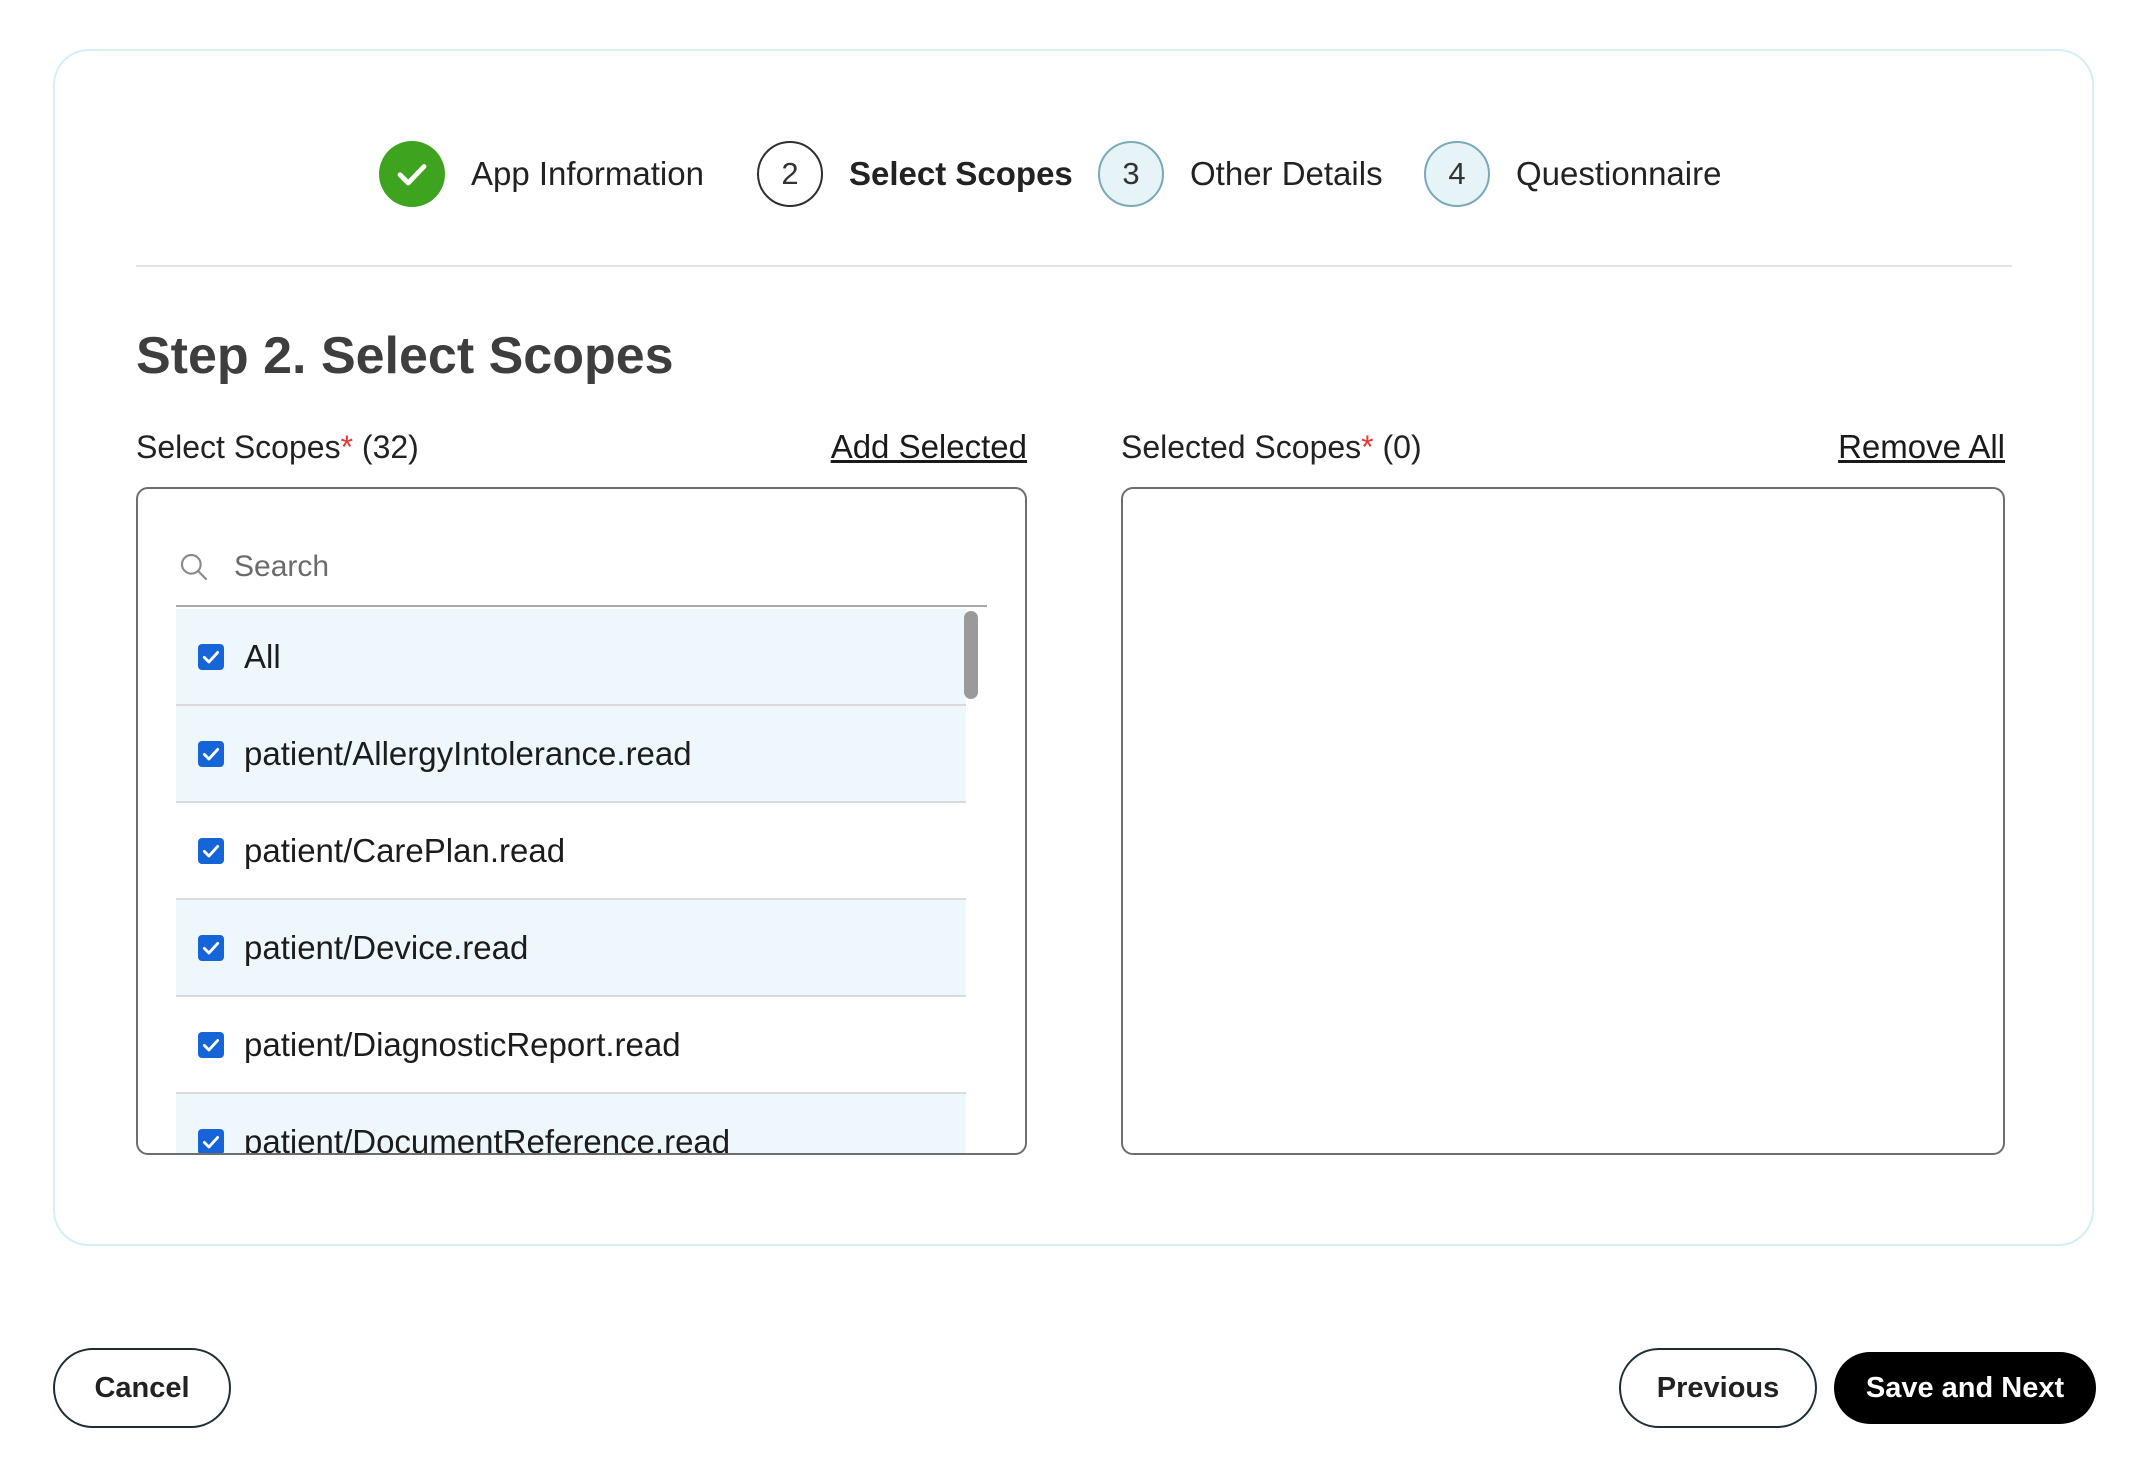 The image size is (2134, 1459). I want to click on scope-label: patient/AllergyIntolerance.read, so click(468, 753).